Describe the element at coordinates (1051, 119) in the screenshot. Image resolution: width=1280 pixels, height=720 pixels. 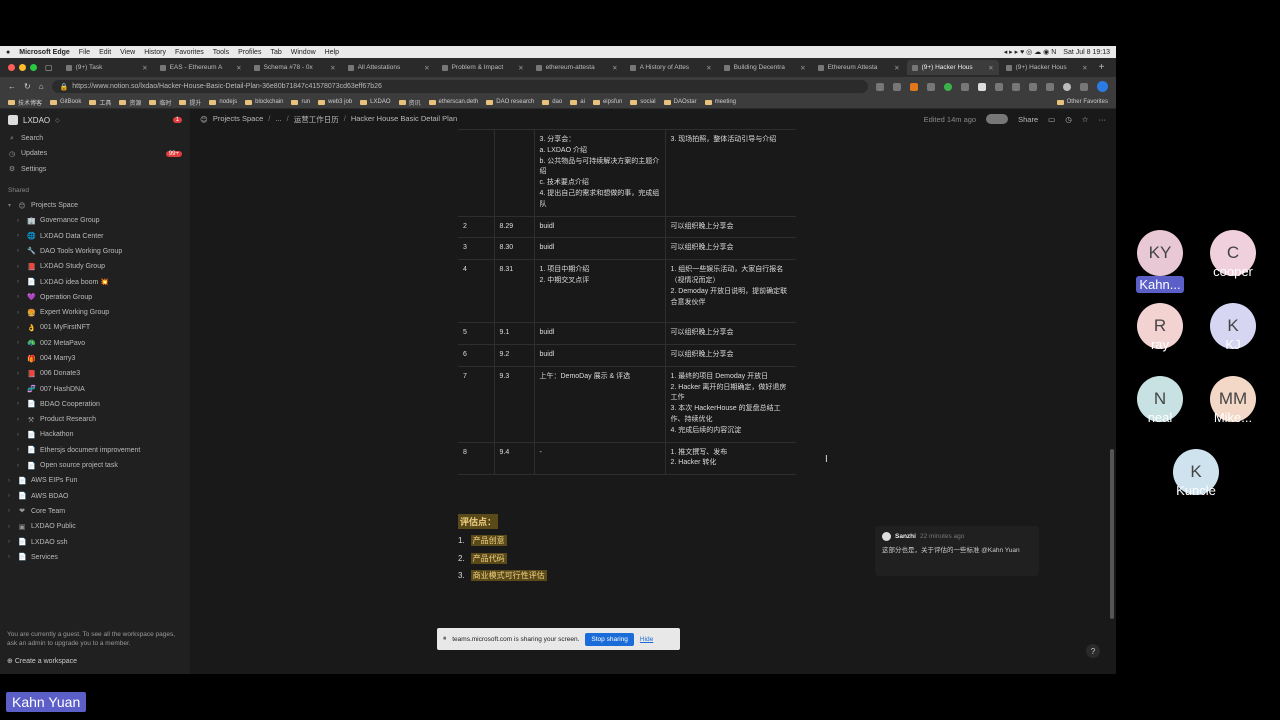
I see `comment-icon: ▭` at that location.